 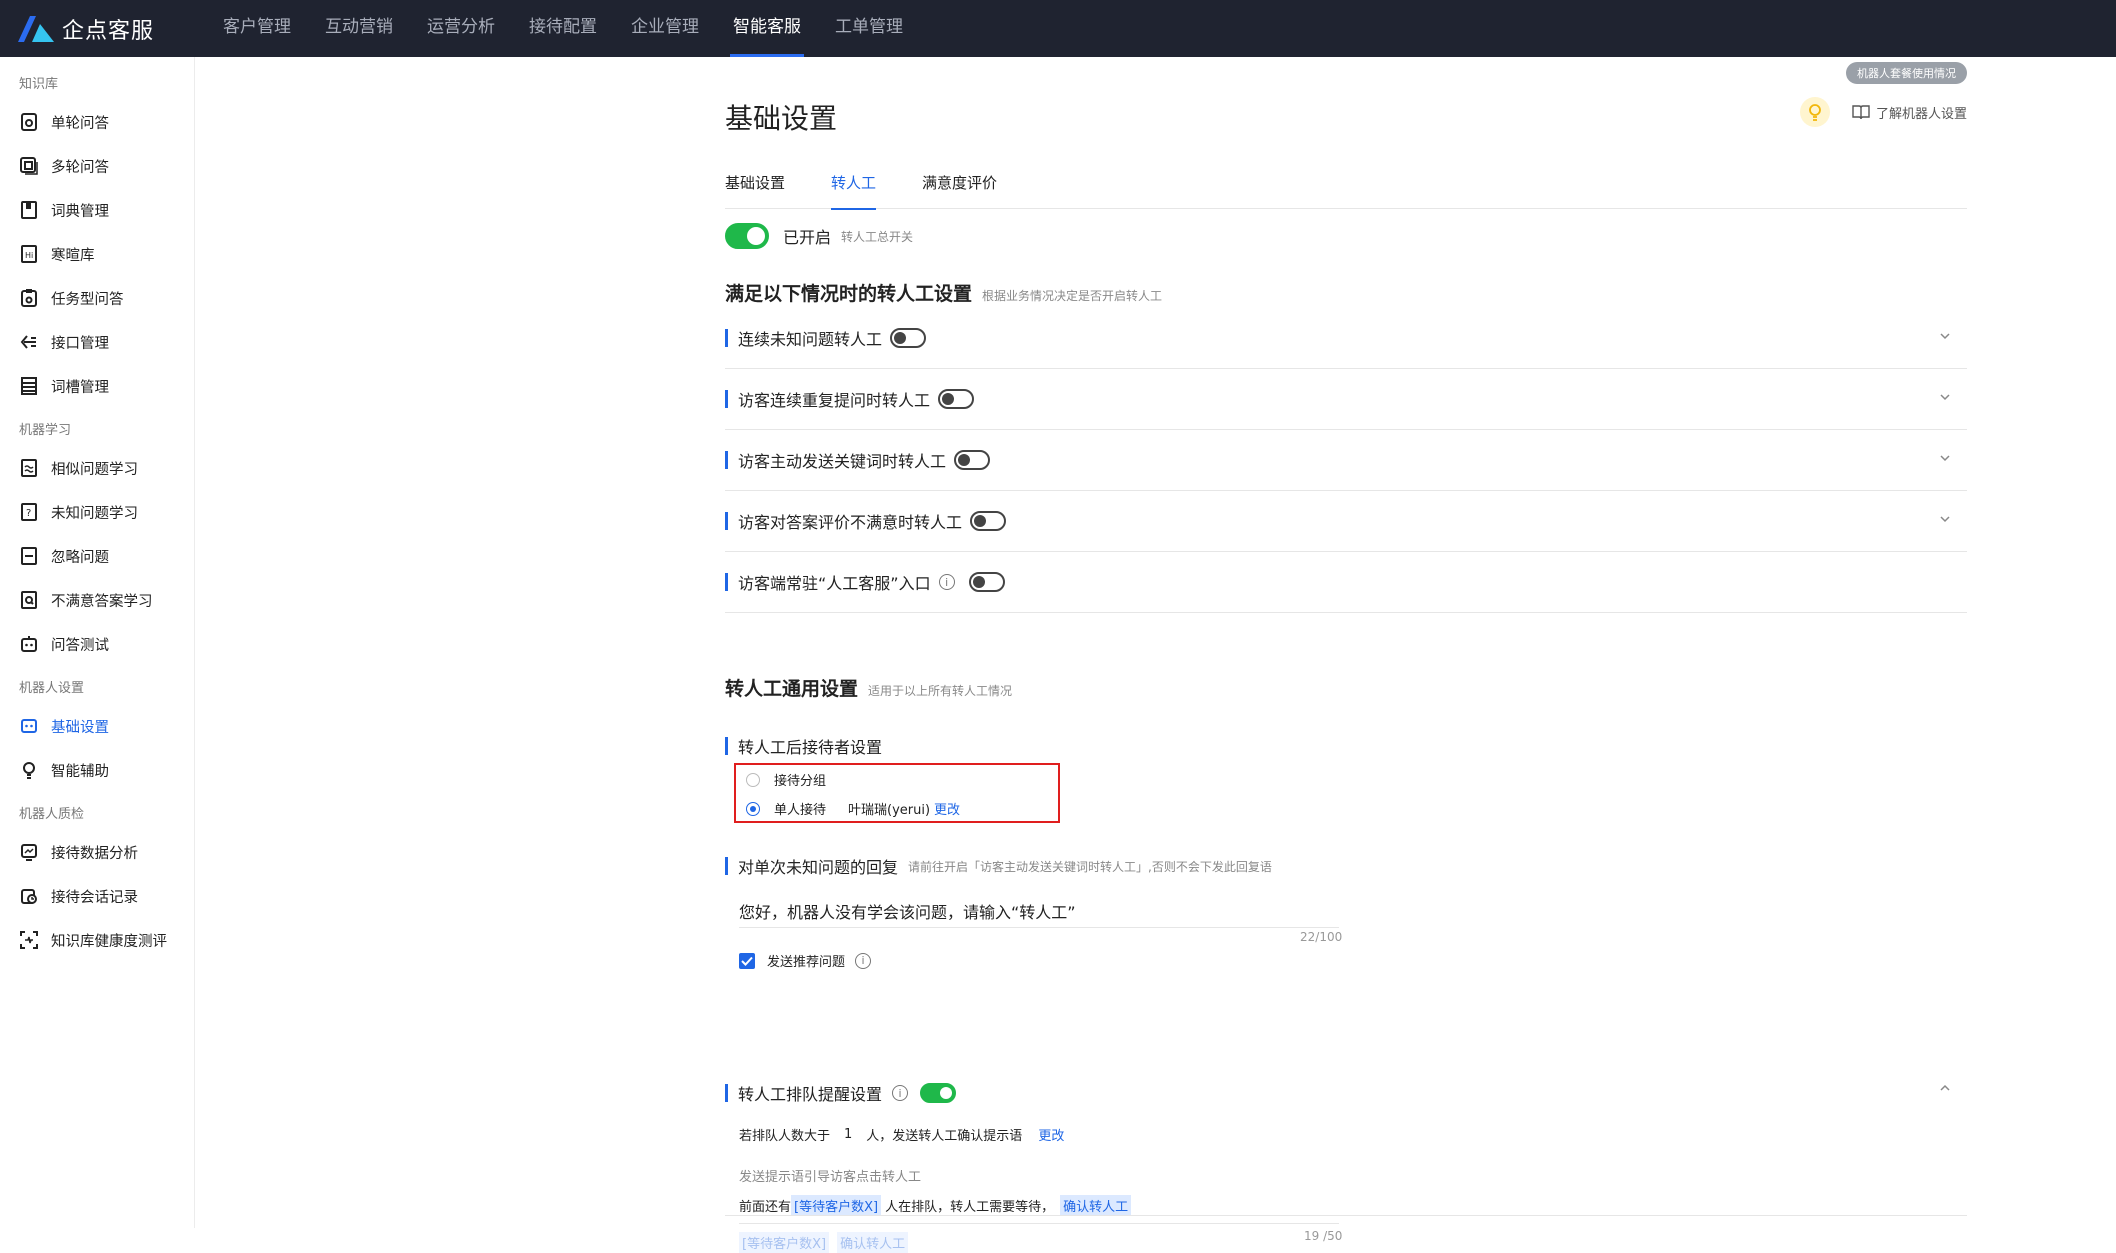 What do you see at coordinates (80, 771) in the screenshot?
I see `sidebar-item-label: 智能辅助` at bounding box center [80, 771].